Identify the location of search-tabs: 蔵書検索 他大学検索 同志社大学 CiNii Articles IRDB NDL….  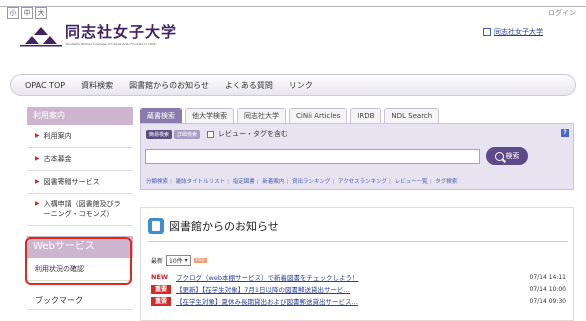
(290, 115).